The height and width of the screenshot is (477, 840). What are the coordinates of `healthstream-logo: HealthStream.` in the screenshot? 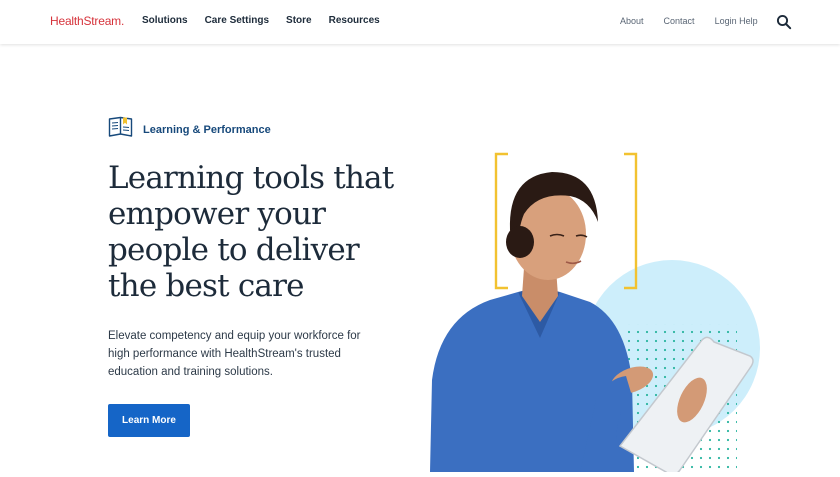 It's located at (87, 21).